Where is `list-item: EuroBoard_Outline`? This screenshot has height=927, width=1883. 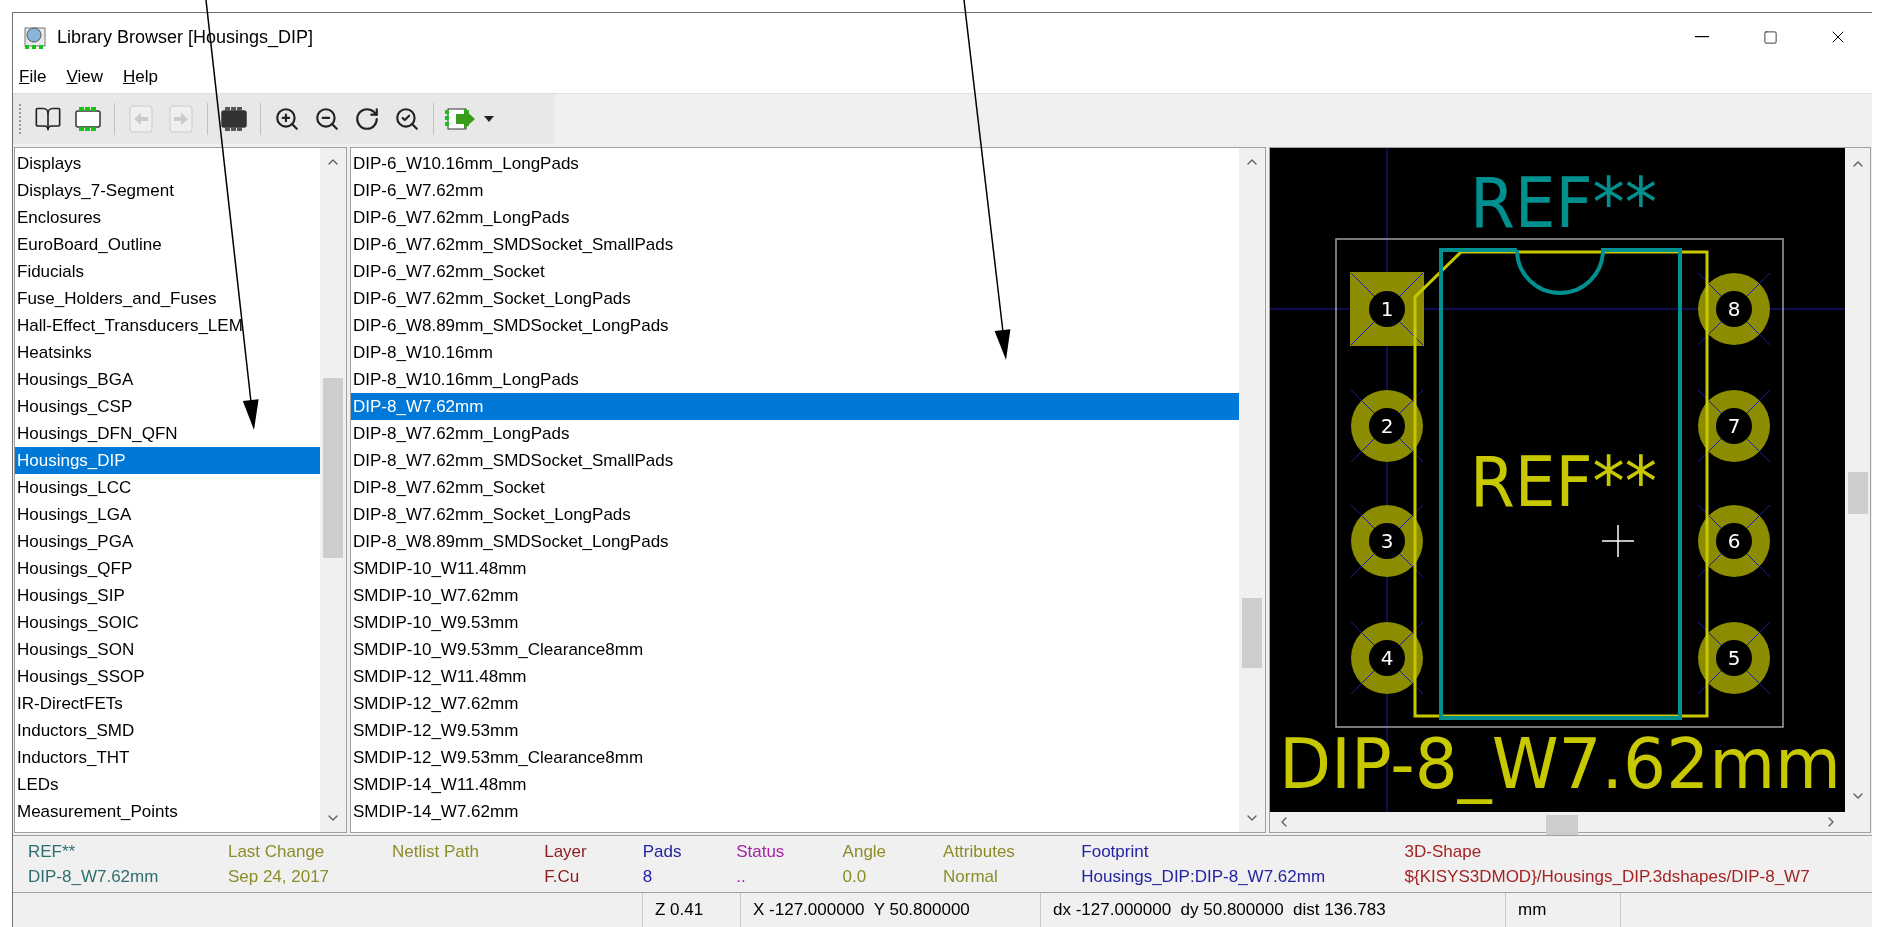
list-item: EuroBoard_Outline is located at coordinates (167, 244).